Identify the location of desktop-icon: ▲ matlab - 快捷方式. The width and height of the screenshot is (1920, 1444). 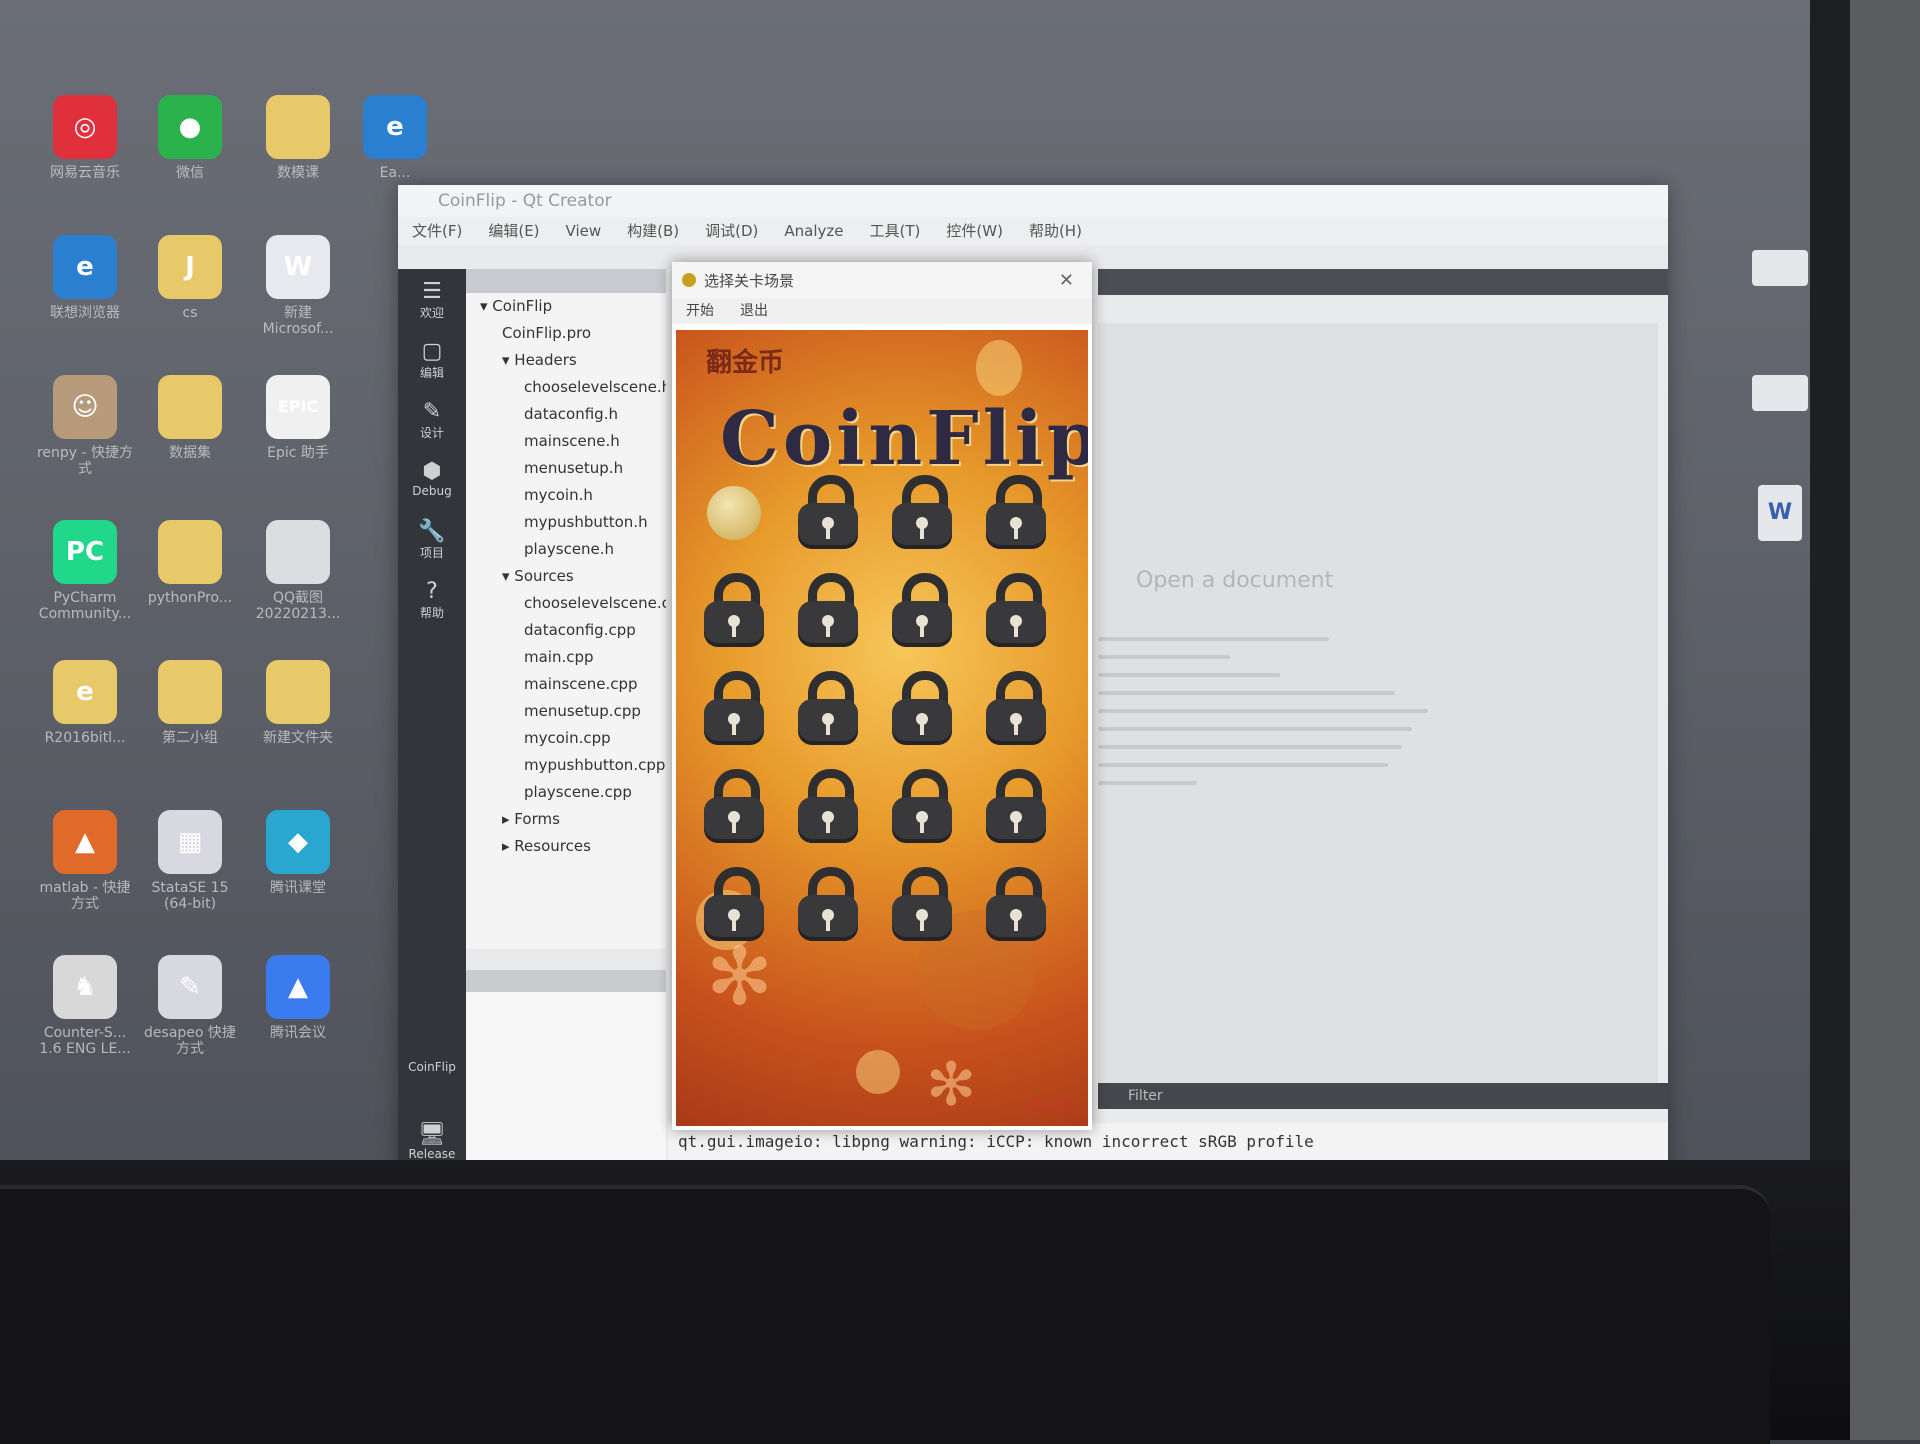
(85, 861).